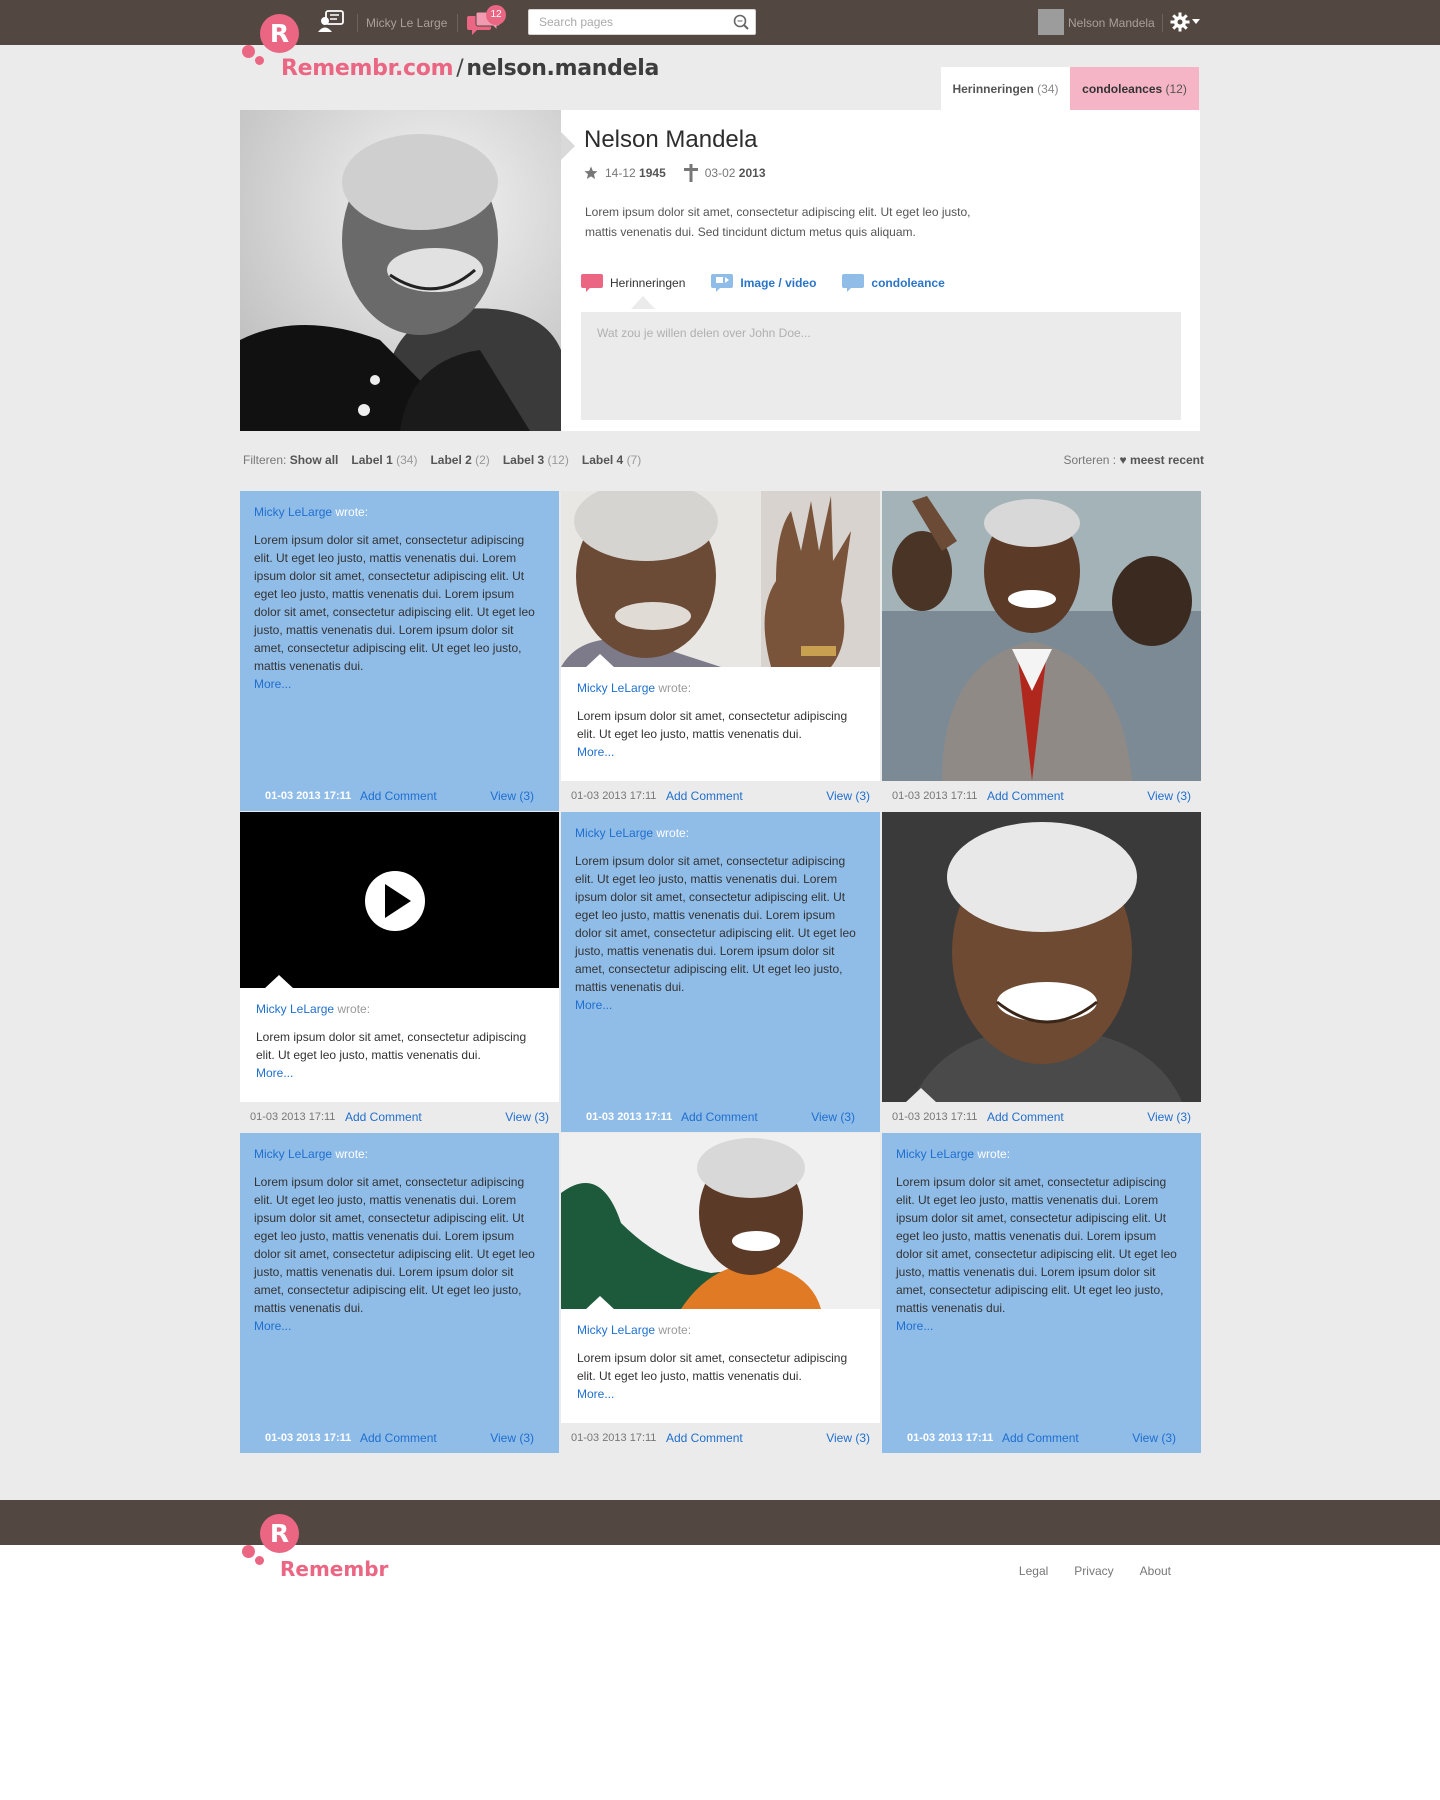 The width and height of the screenshot is (1440, 1800). What do you see at coordinates (314, 460) in the screenshot?
I see `filter-show-all: Show all` at bounding box center [314, 460].